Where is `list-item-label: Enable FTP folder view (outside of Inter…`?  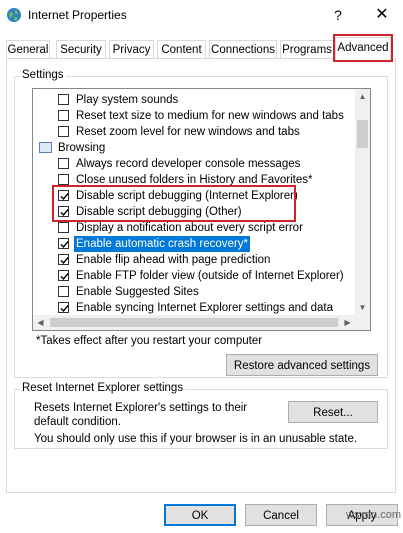 list-item-label: Enable FTP folder view (outside of Inter… is located at coordinates (210, 276).